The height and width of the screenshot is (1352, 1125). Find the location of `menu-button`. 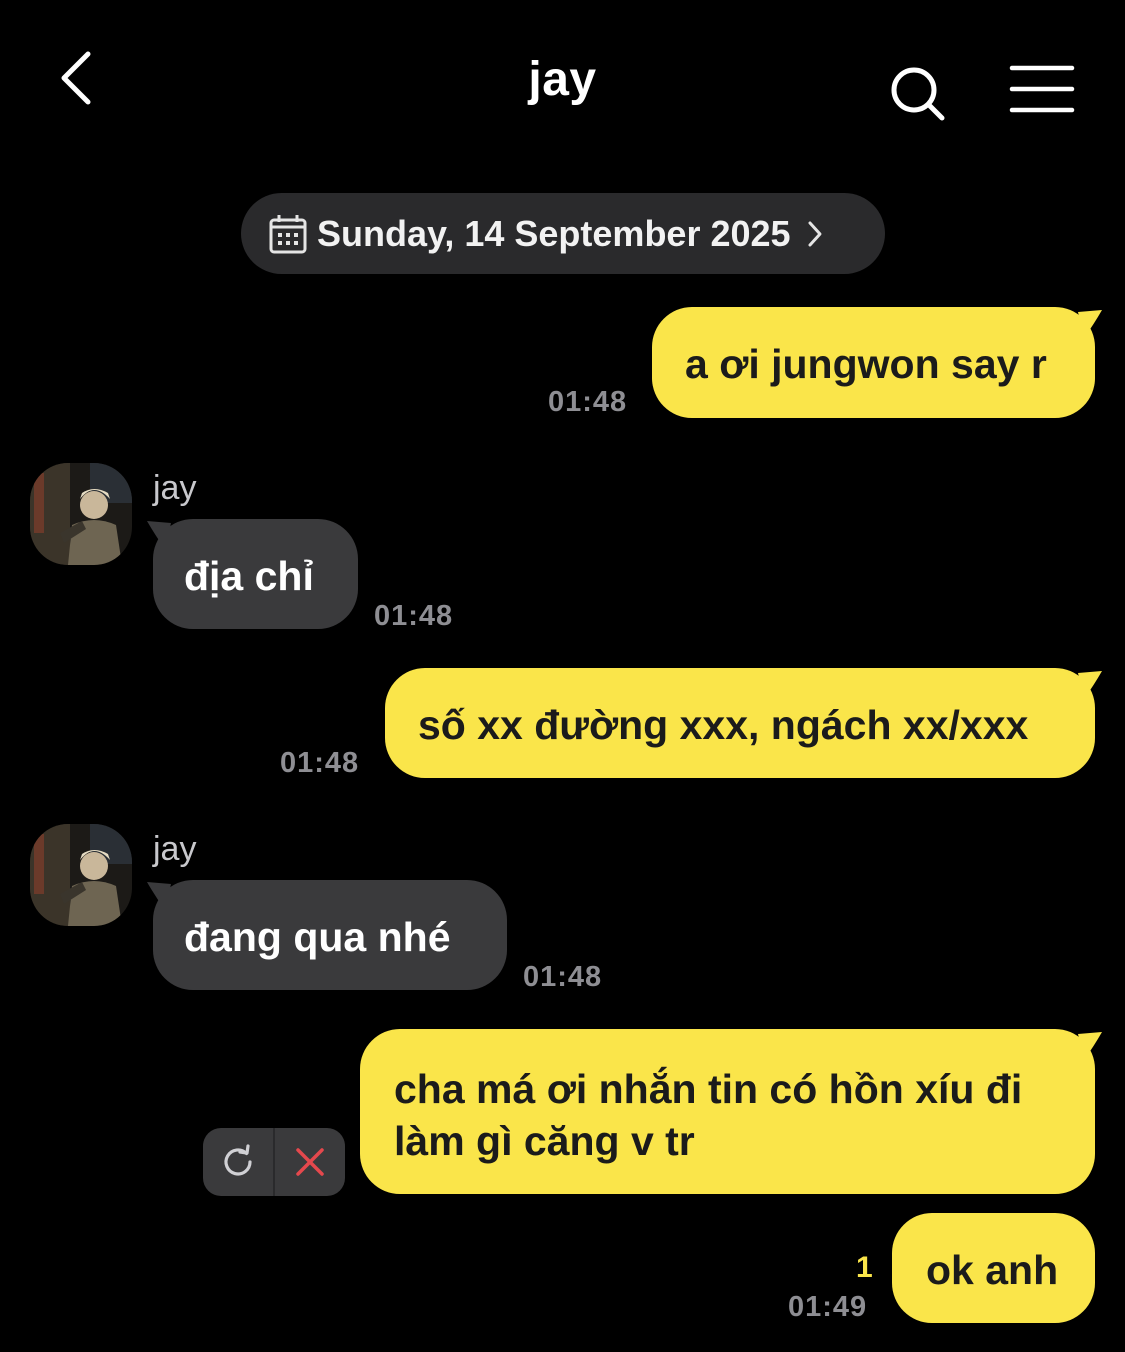

menu-button is located at coordinates (1042, 90).